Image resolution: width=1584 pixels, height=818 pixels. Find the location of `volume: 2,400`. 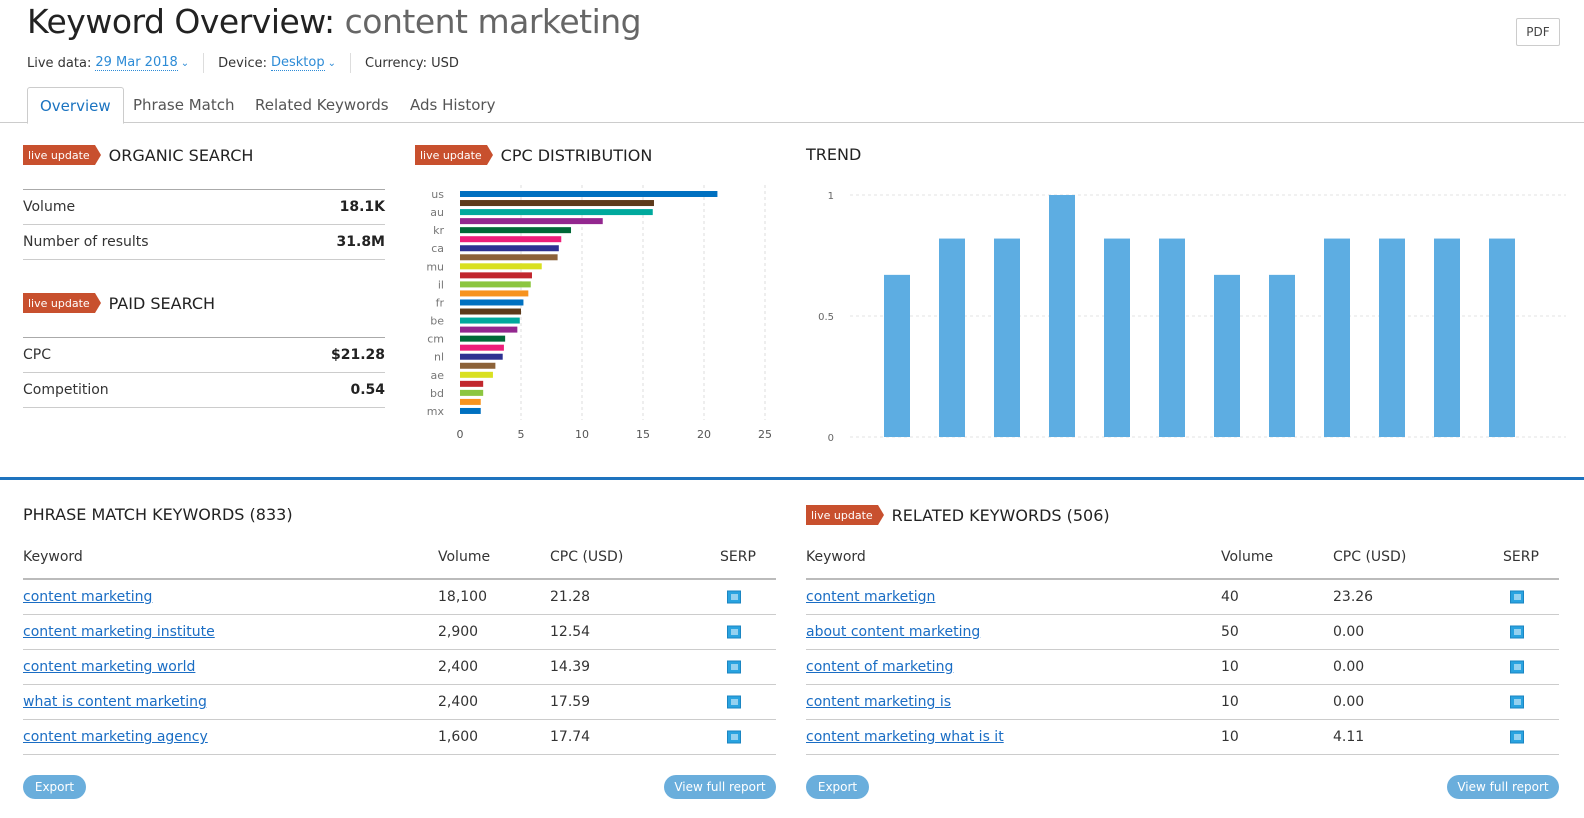

volume: 2,400 is located at coordinates (458, 702).